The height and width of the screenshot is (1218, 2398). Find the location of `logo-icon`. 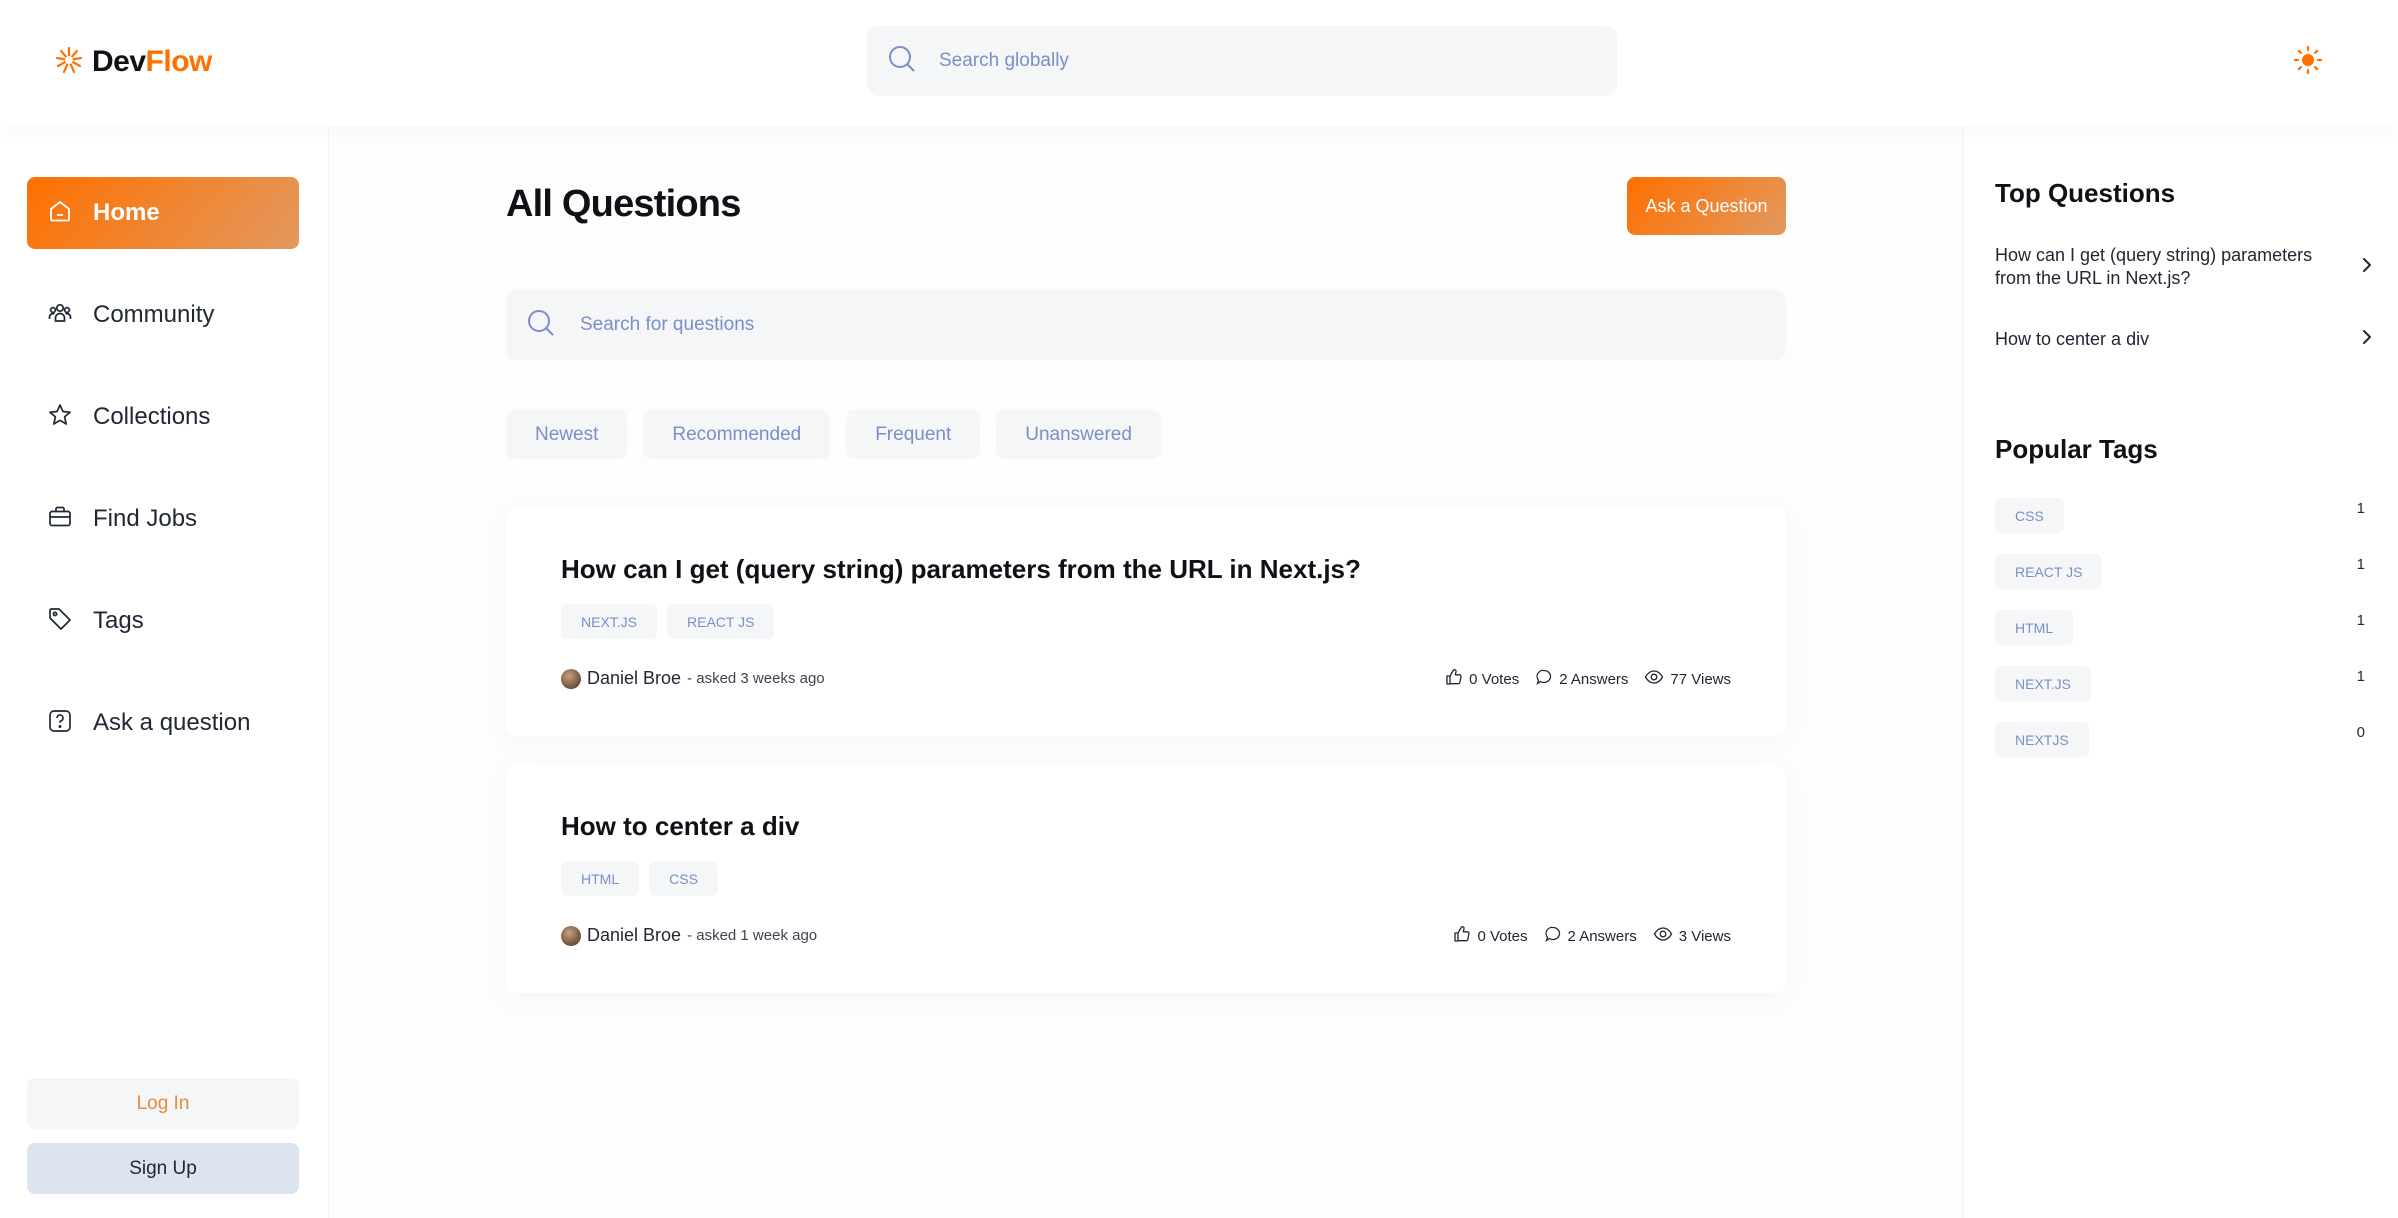

logo-icon is located at coordinates (69, 62).